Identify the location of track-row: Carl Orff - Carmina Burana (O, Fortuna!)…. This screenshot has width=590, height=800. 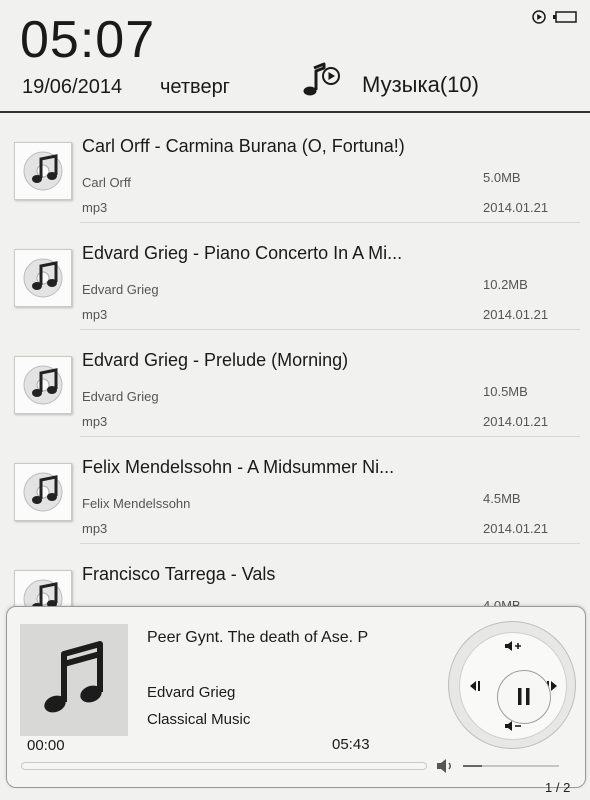
(295, 169).